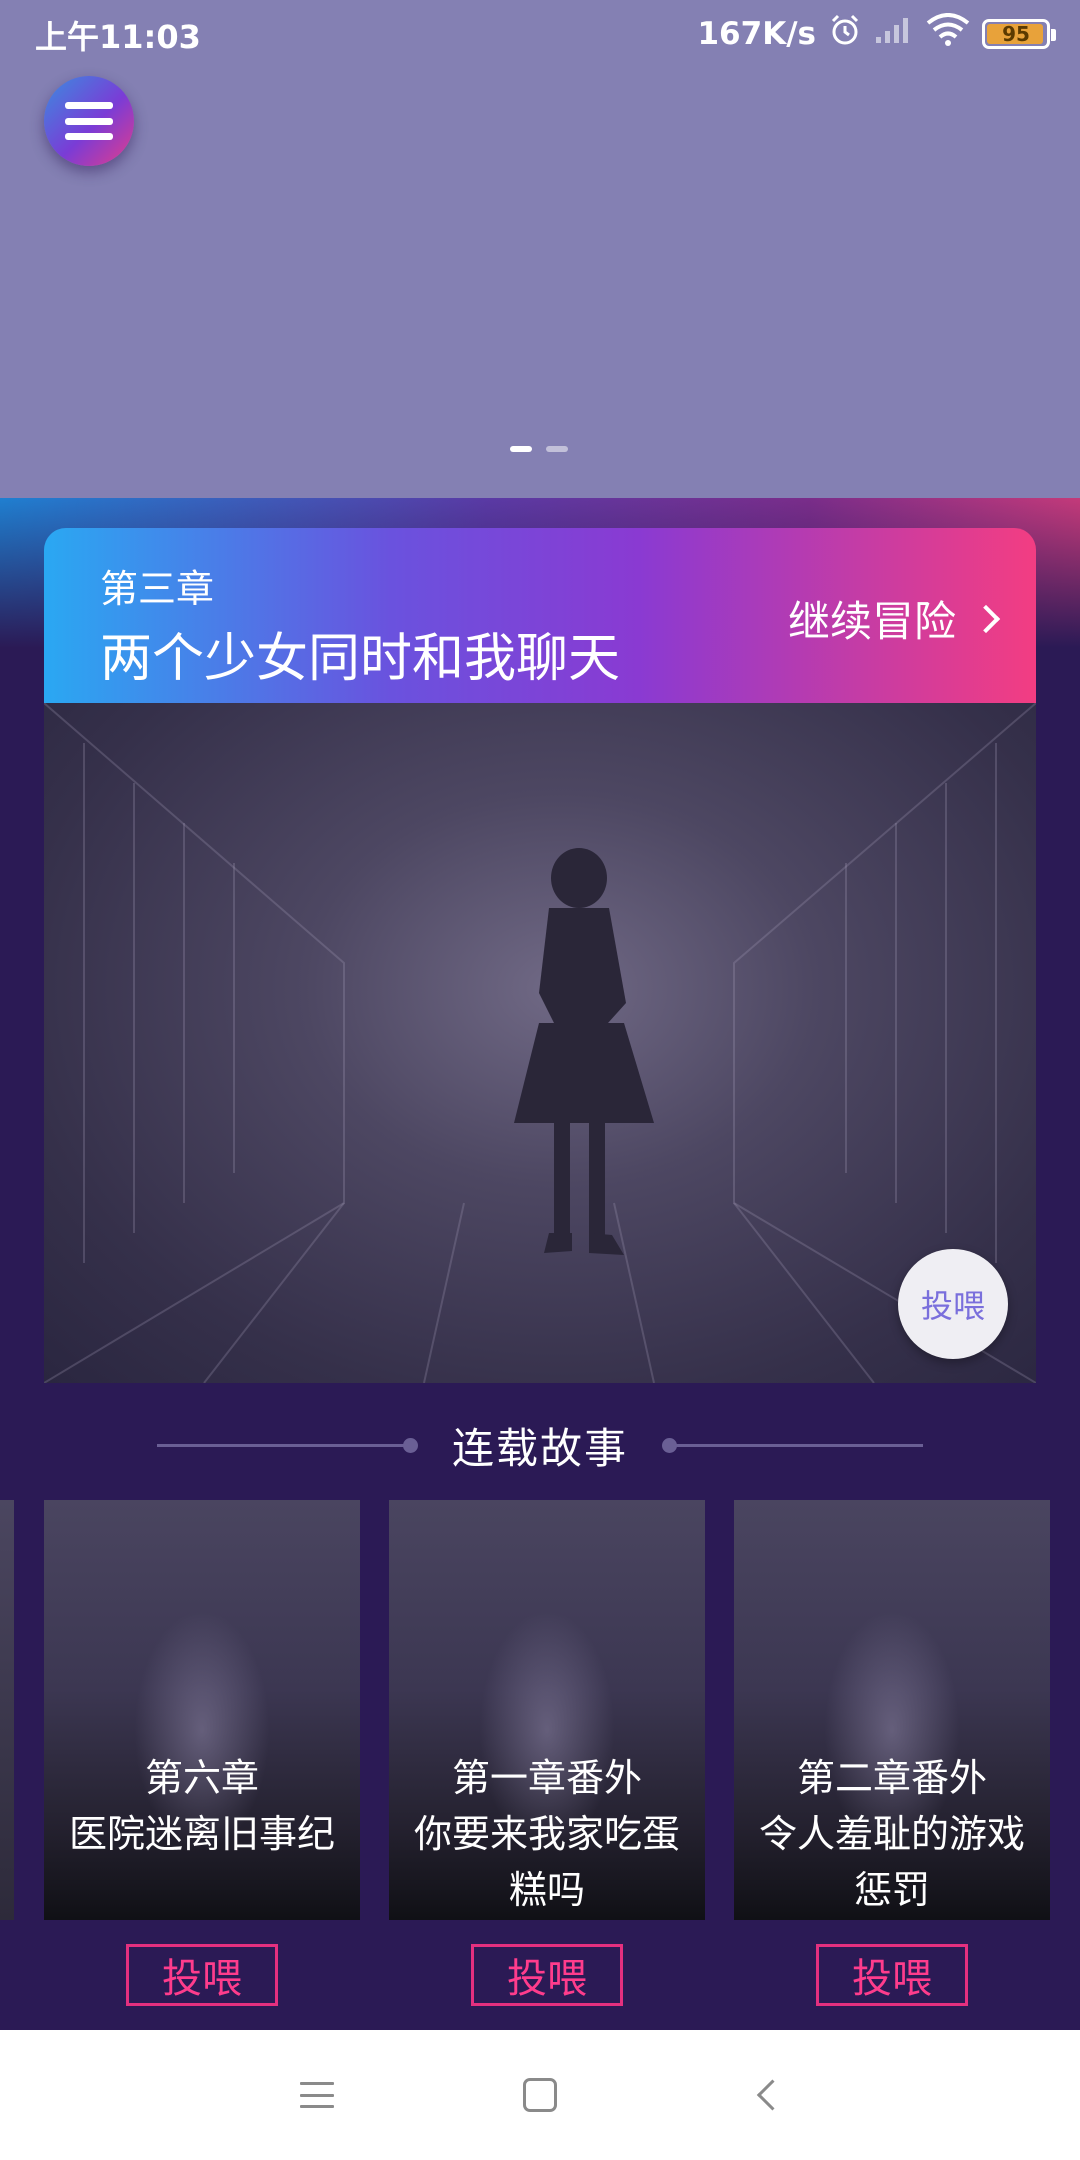 The width and height of the screenshot is (1080, 2160). What do you see at coordinates (1016, 34) in the screenshot?
I see `battery-level: 95` at bounding box center [1016, 34].